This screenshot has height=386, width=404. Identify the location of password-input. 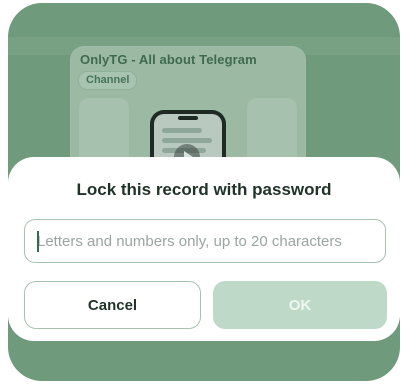
(205, 241).